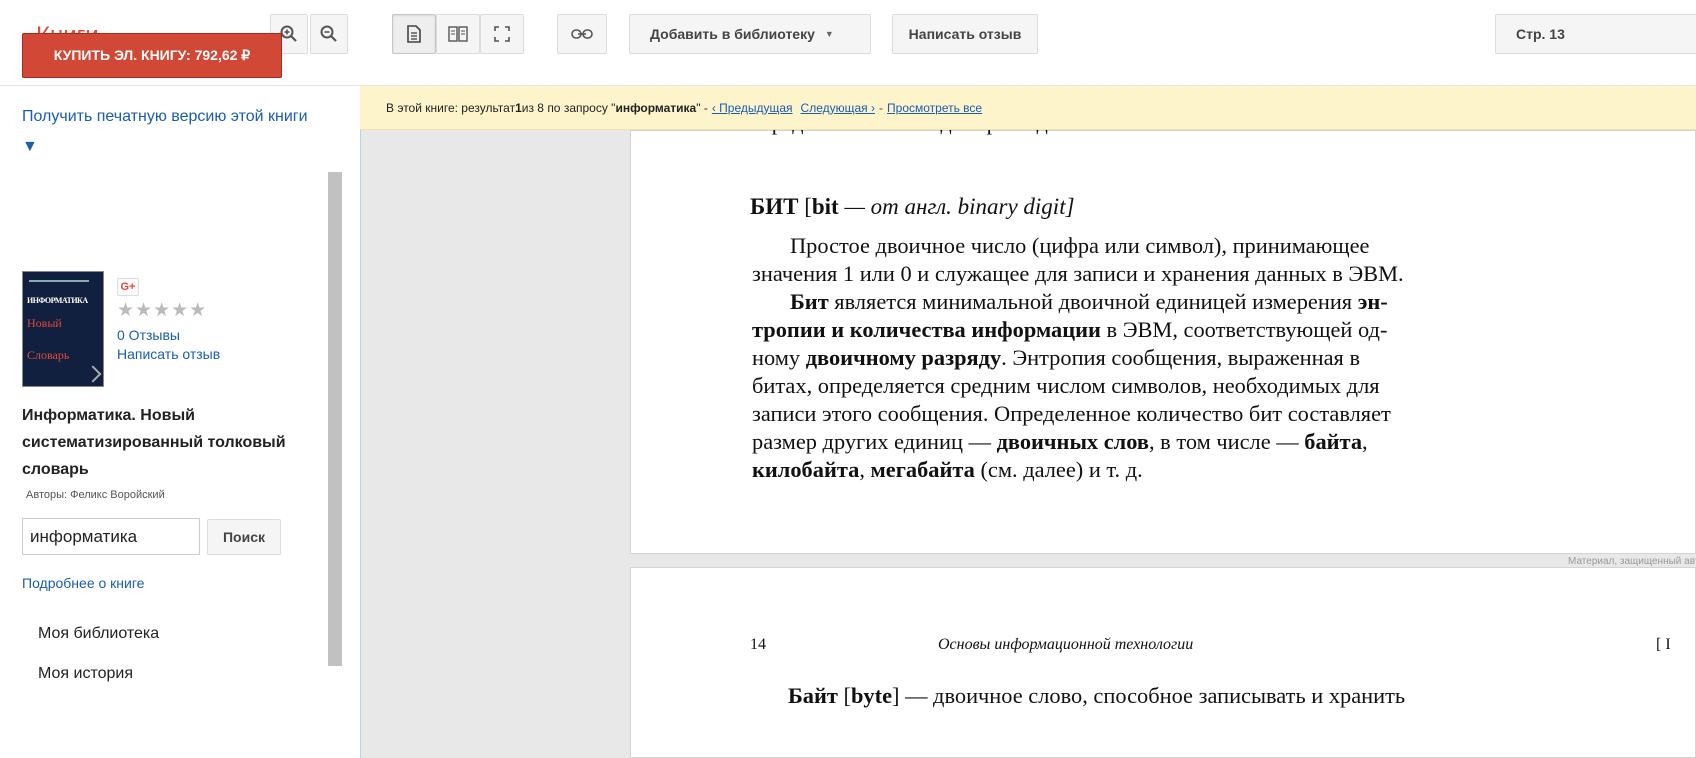  I want to click on single-page-icon, so click(414, 34).